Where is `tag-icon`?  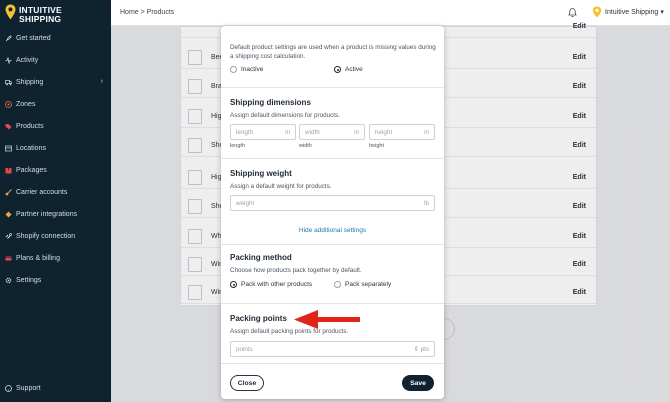
tag-icon is located at coordinates (8, 126).